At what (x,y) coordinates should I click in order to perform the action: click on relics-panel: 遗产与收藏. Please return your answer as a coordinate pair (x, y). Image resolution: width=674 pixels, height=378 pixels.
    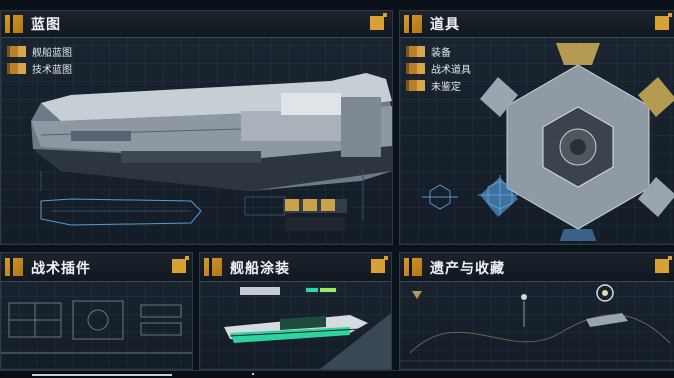
    Looking at the image, I should click on (536, 311).